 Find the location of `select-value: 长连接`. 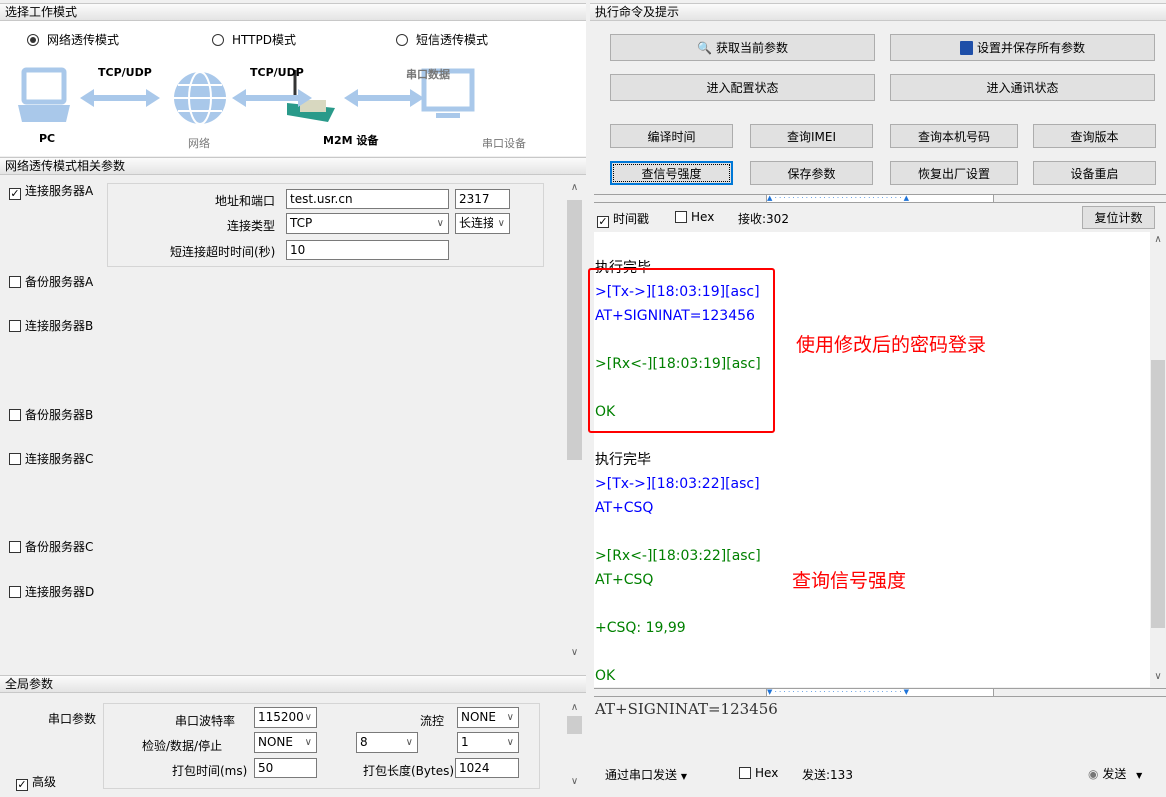

select-value: 长连接 is located at coordinates (476, 223).